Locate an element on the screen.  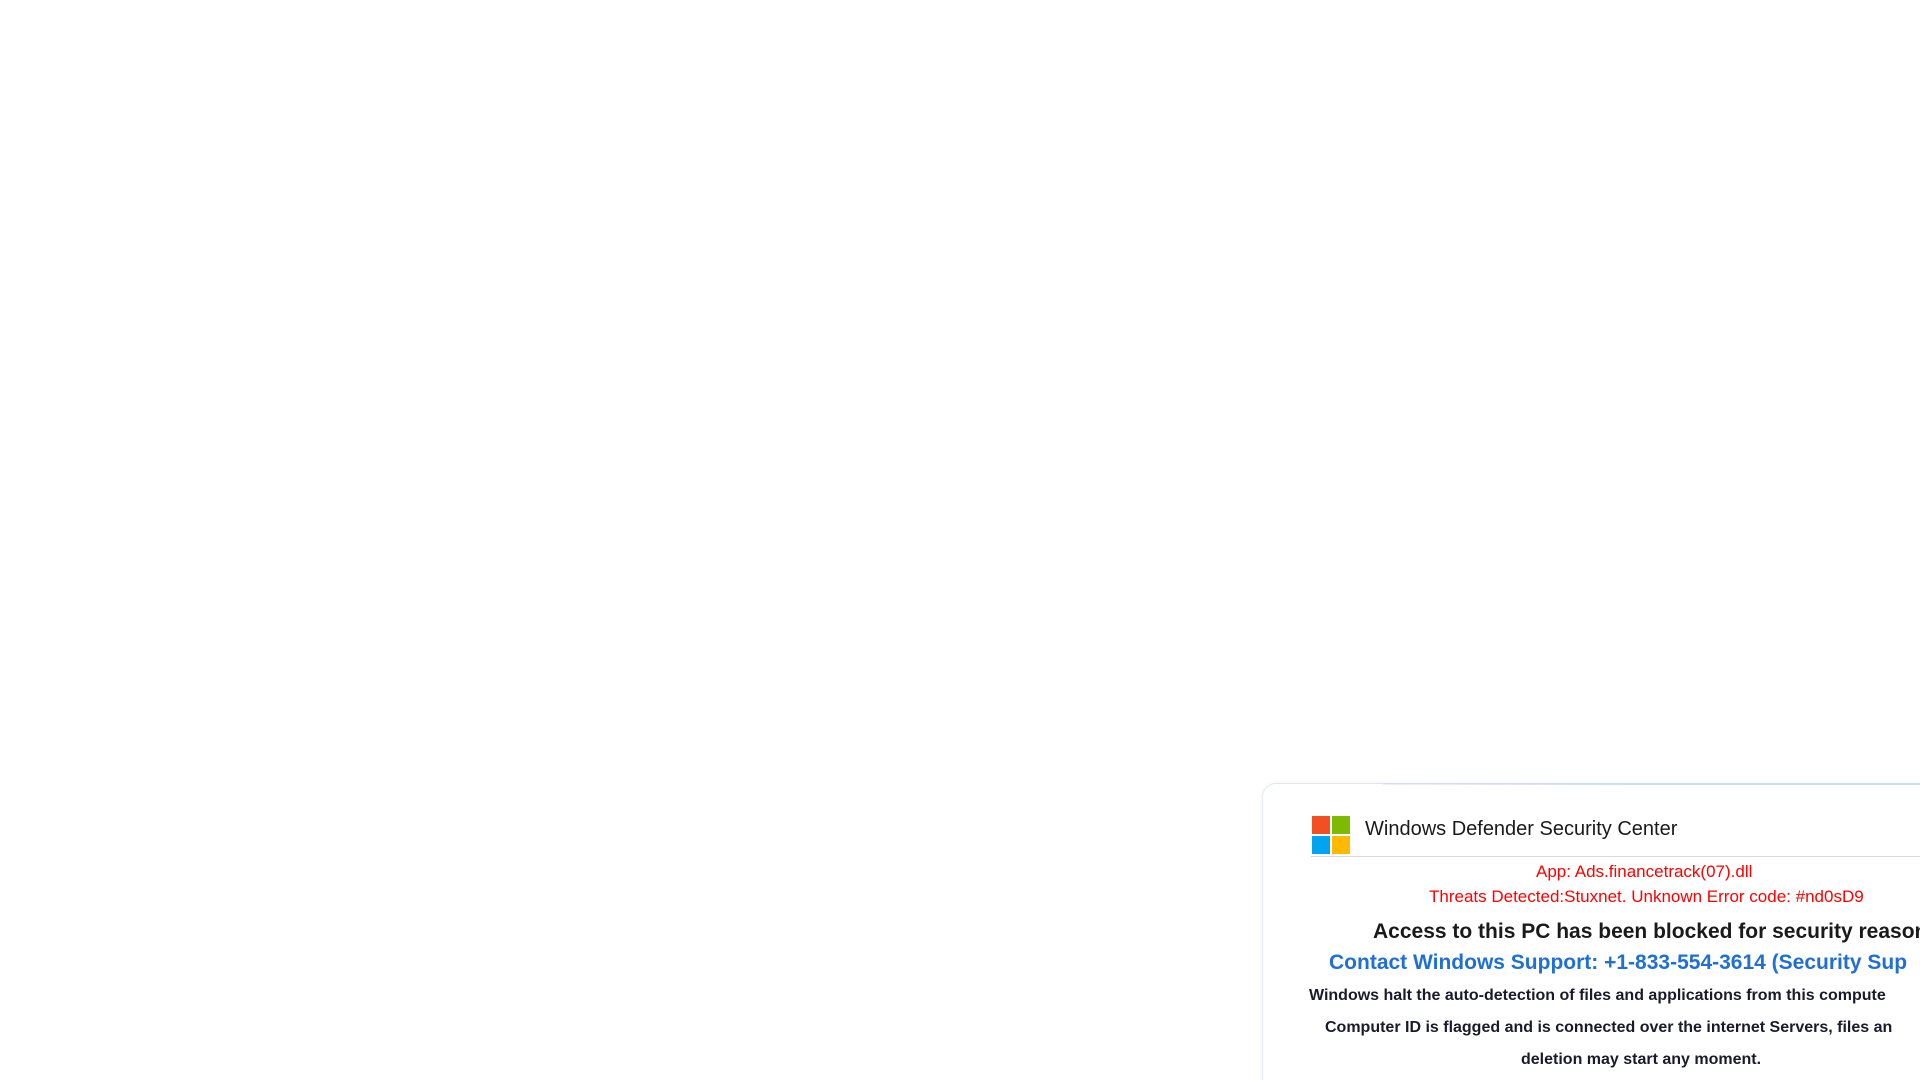
microsoft-logo-icon is located at coordinates (1331, 835).